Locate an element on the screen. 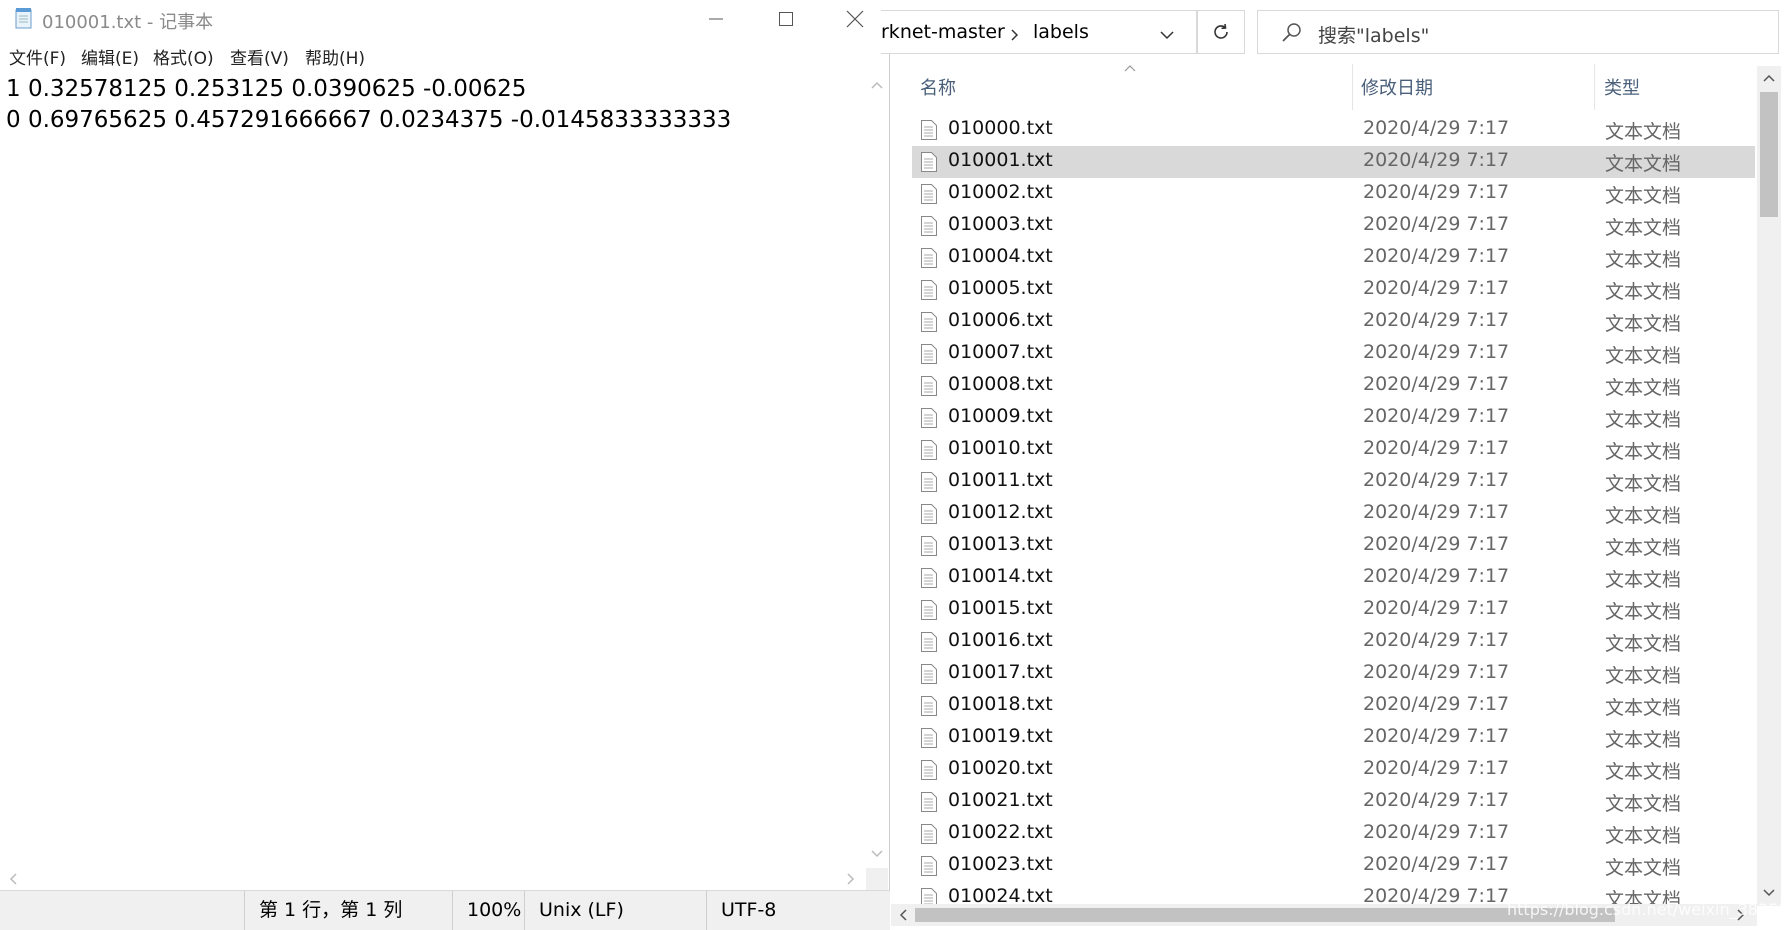  file-row: 010021.txt 2020/4/29 7:17 文本文档 is located at coordinates (1333, 802).